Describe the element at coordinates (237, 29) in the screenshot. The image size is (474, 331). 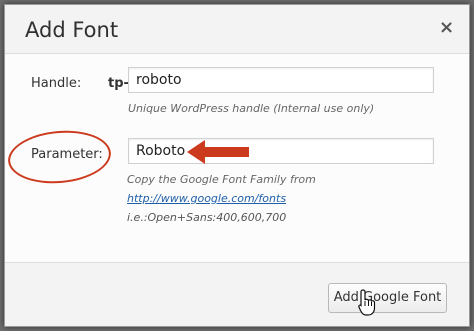
I see `dialog-titlebar: Add Font ×` at that location.